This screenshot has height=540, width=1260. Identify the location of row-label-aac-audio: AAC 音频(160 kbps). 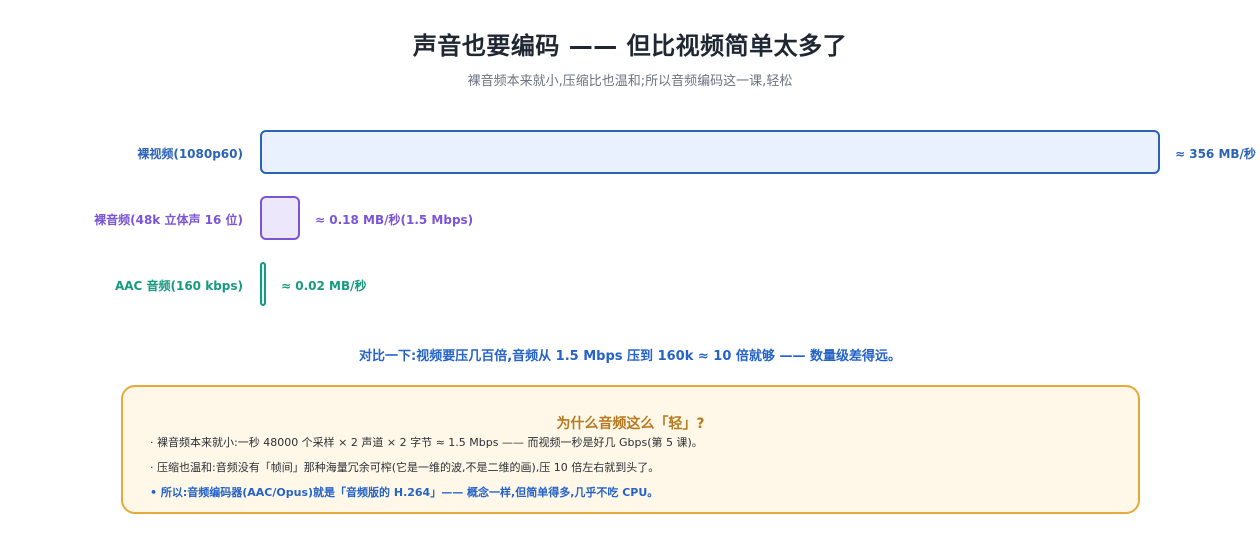
(178, 286).